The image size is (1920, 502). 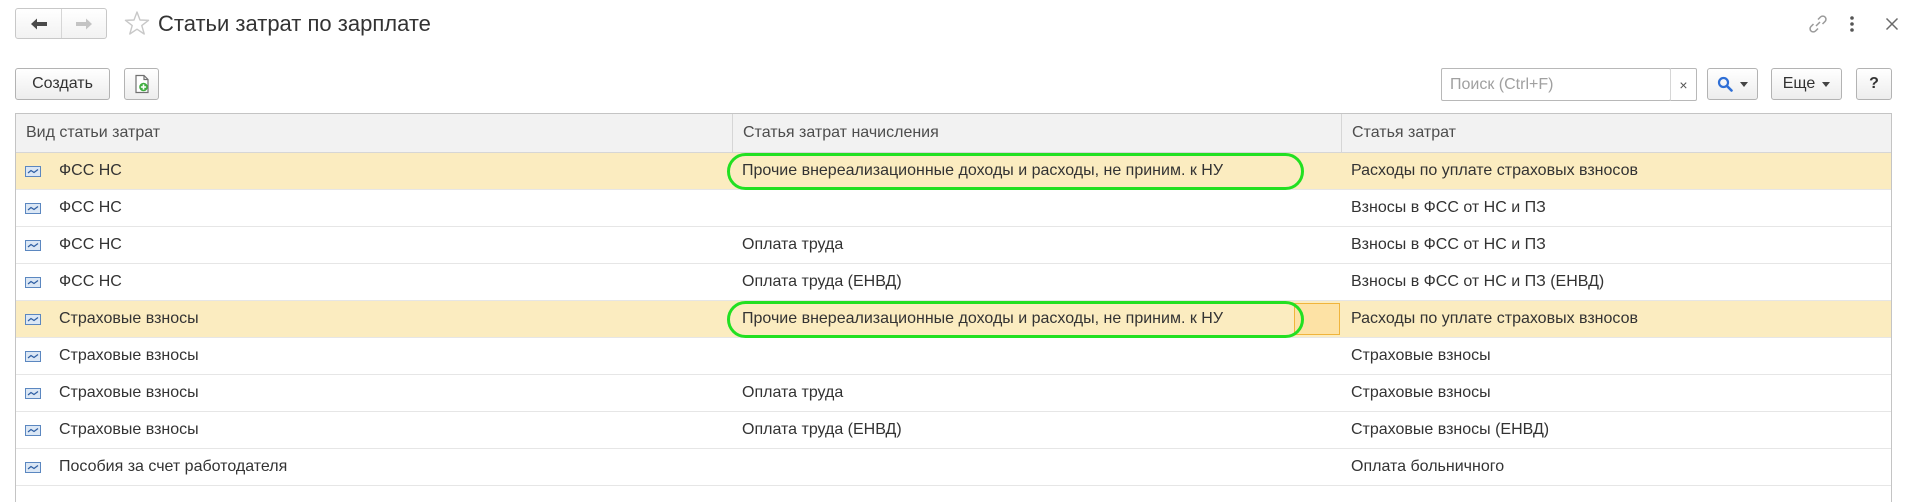 I want to click on help-button: ?, so click(x=1874, y=84).